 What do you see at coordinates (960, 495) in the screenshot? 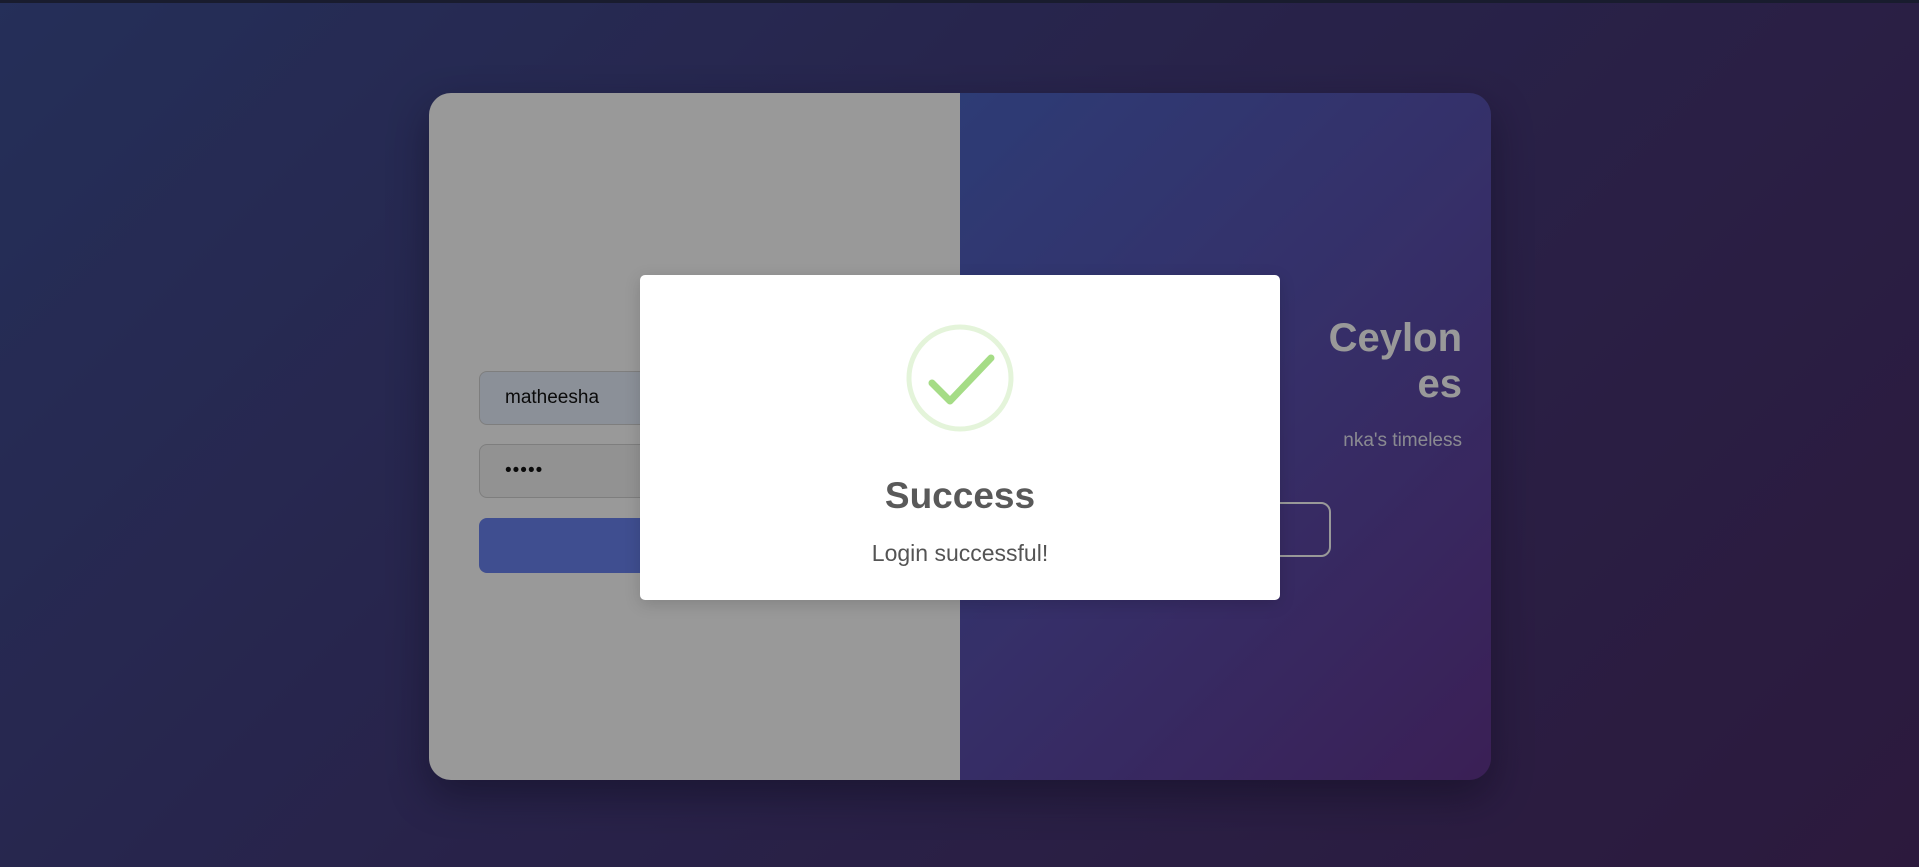
I see `modal-title: Success` at bounding box center [960, 495].